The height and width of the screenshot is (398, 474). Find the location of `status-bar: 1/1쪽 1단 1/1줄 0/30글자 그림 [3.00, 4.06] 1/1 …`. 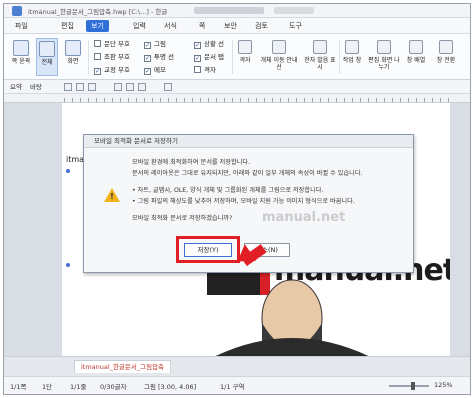

status-bar: 1/1쪽 1단 1/1줄 0/30글자 그림 [3.00, 4.06] 1/1 … is located at coordinates (237, 385).